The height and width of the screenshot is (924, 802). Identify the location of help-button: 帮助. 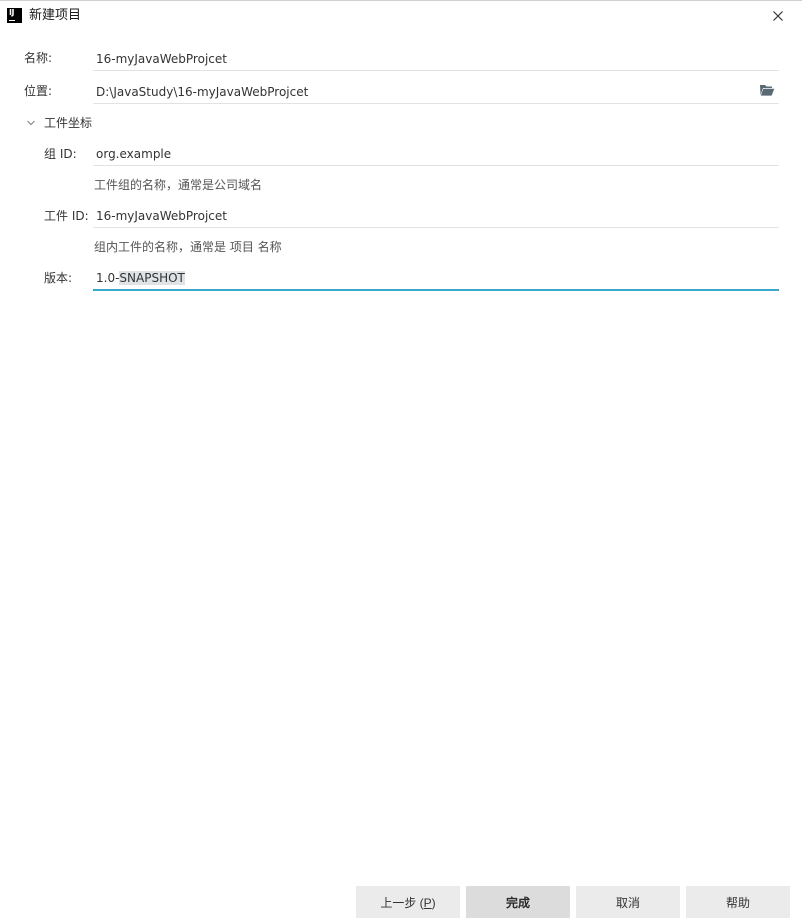
(738, 902).